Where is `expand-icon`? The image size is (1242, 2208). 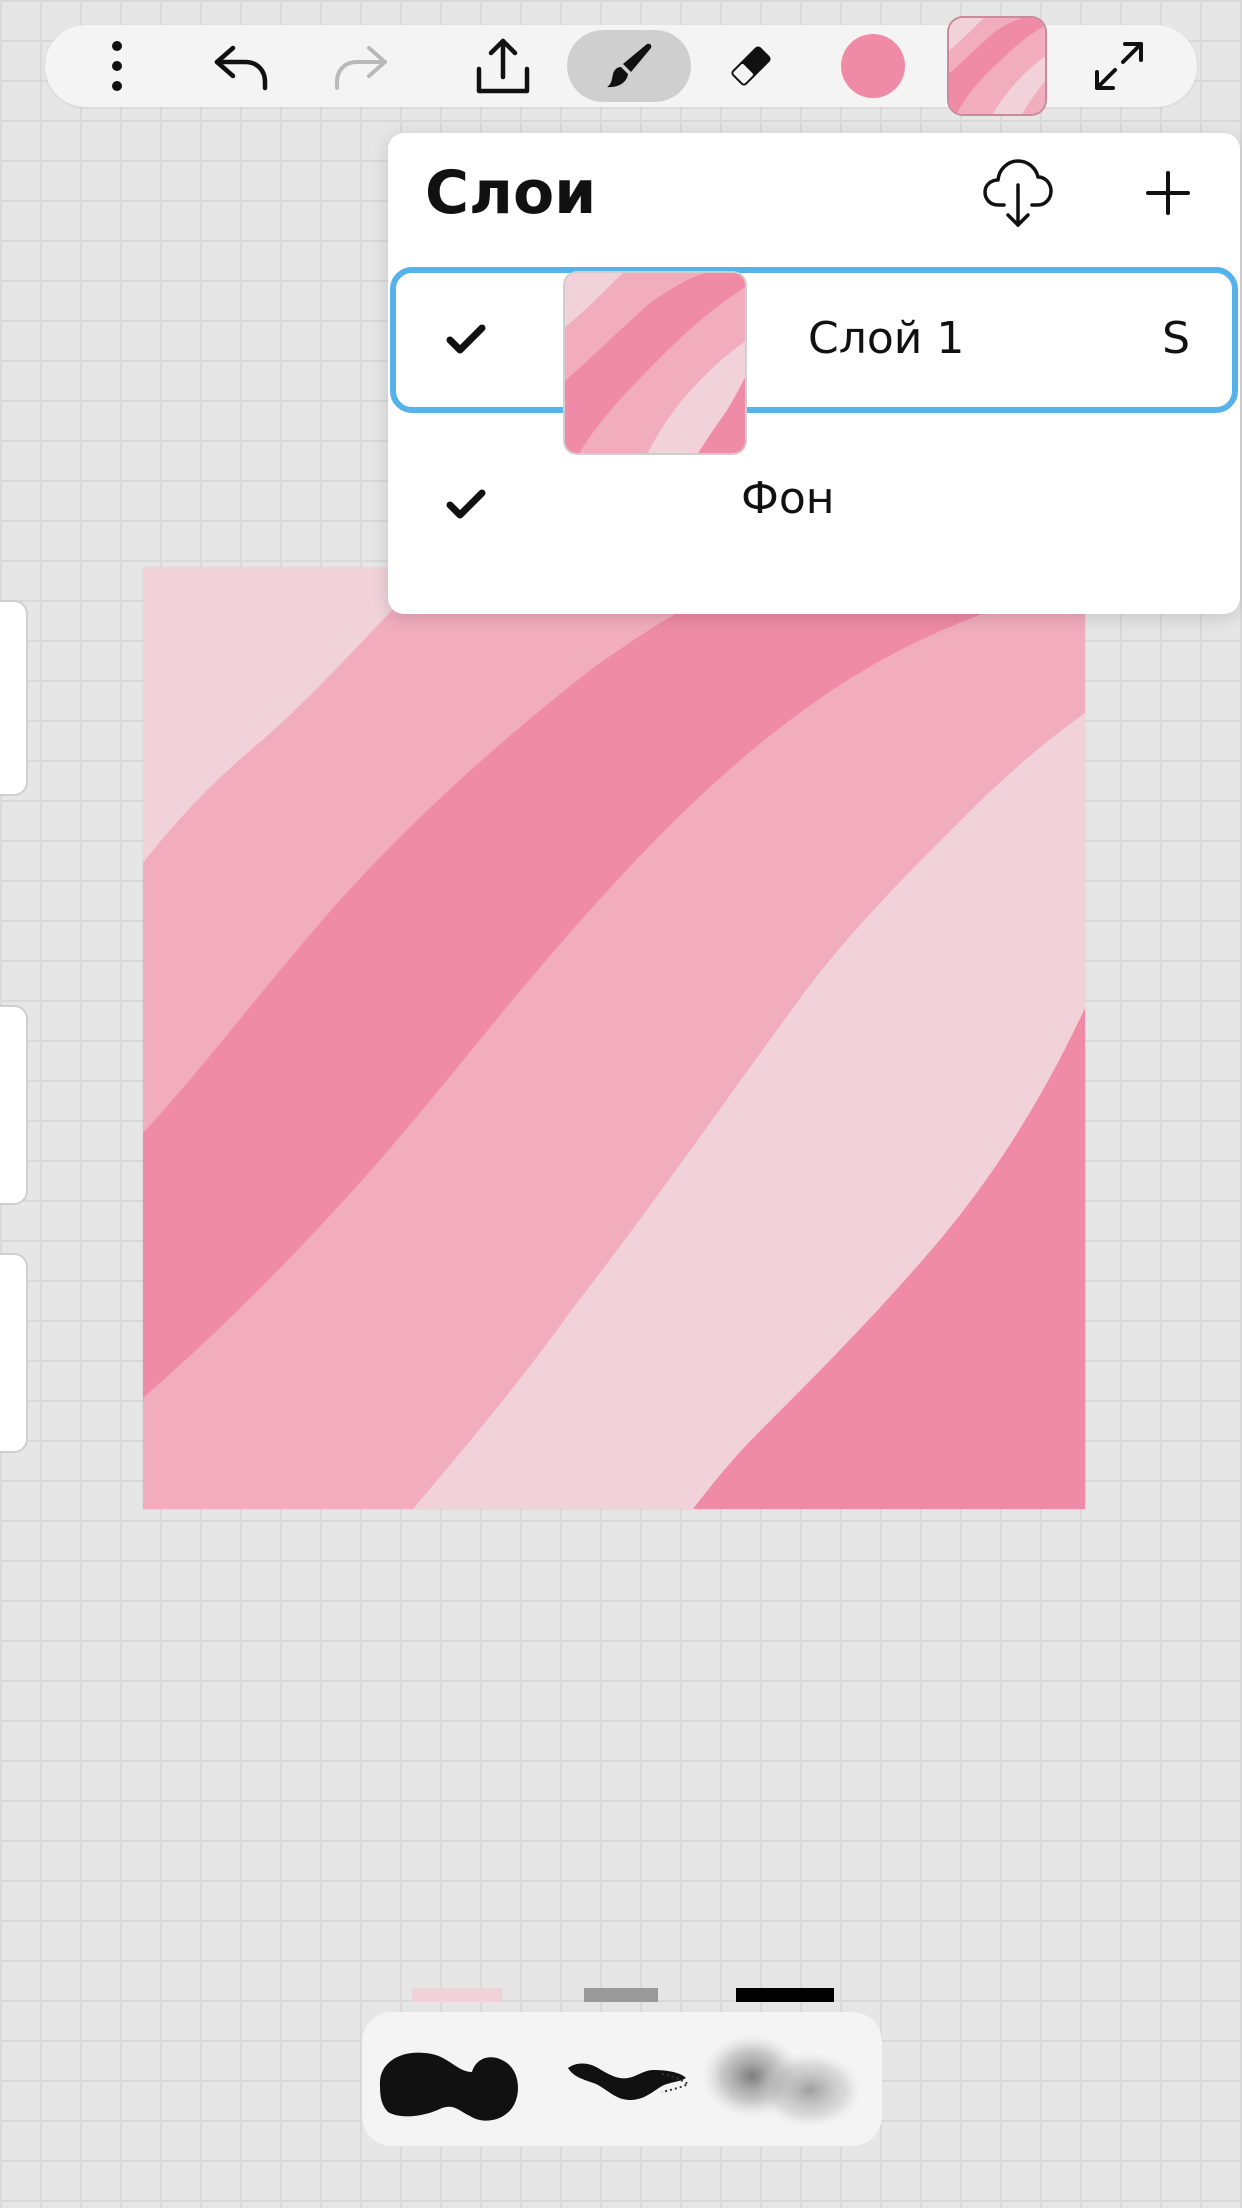
expand-icon is located at coordinates (1119, 66).